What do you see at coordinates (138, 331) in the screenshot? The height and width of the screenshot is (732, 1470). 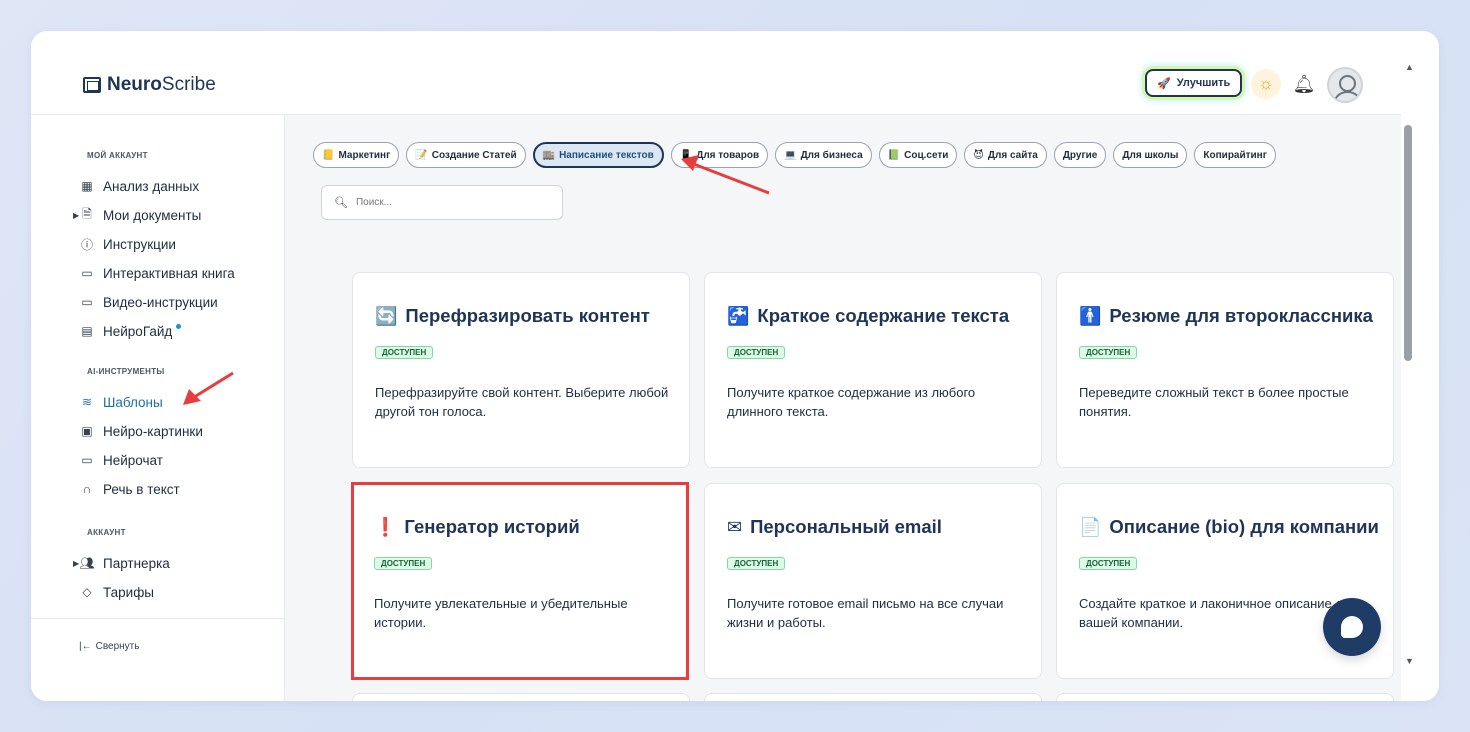 I see `sidebar-item-label: НейроГайд` at bounding box center [138, 331].